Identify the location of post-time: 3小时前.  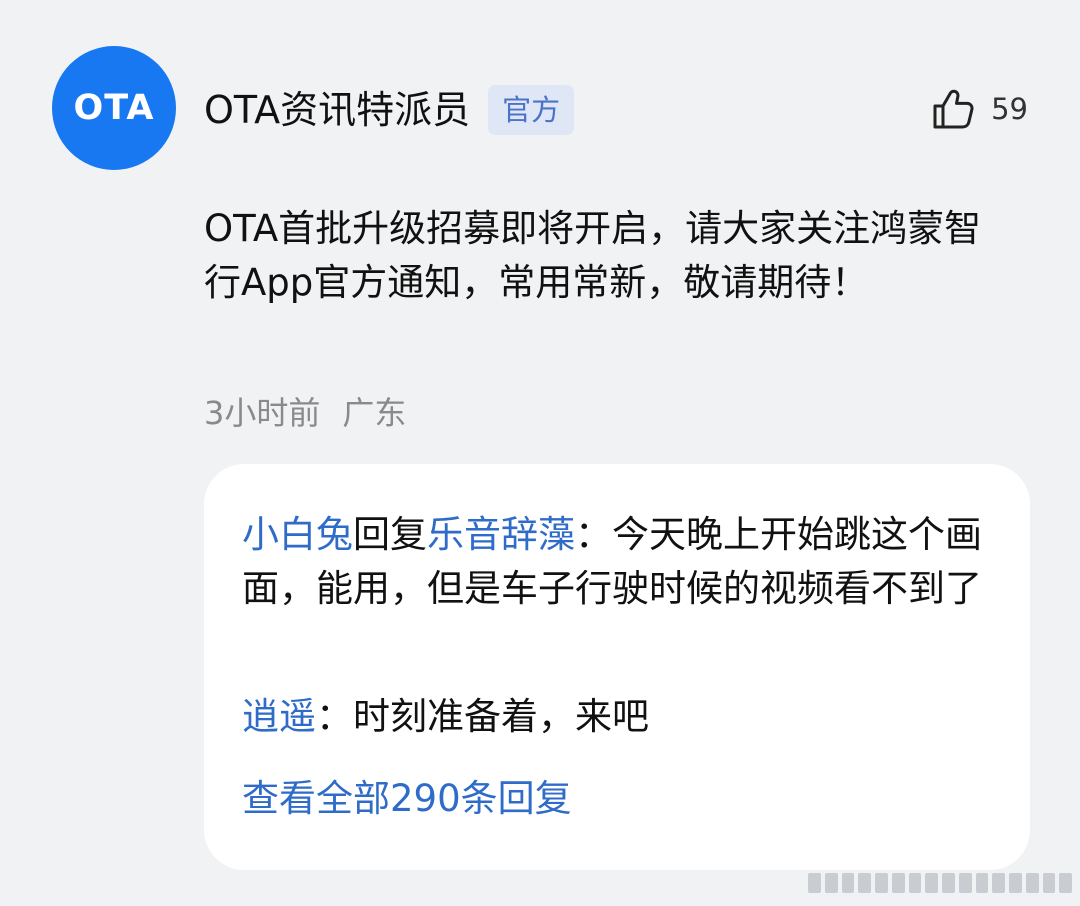
(262, 413).